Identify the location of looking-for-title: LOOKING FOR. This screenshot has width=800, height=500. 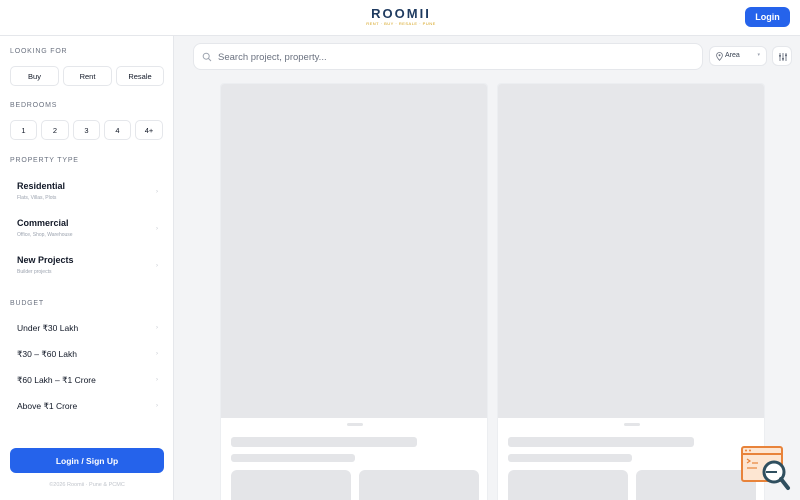
(39, 51).